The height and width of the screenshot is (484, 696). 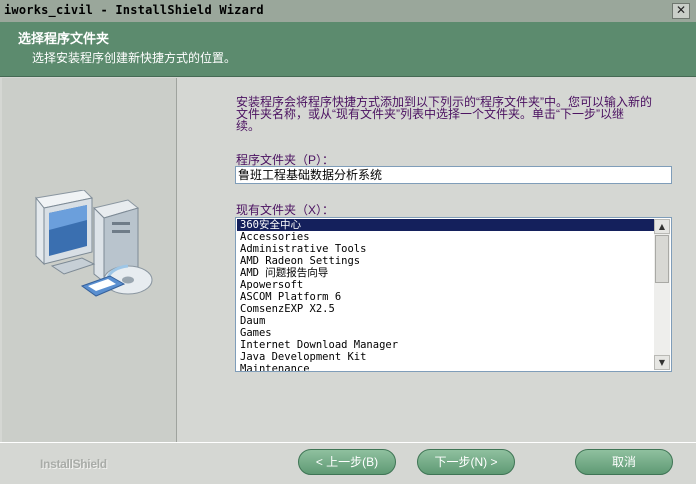 What do you see at coordinates (445, 285) in the screenshot?
I see `folder-list-item: Apowersoft` at bounding box center [445, 285].